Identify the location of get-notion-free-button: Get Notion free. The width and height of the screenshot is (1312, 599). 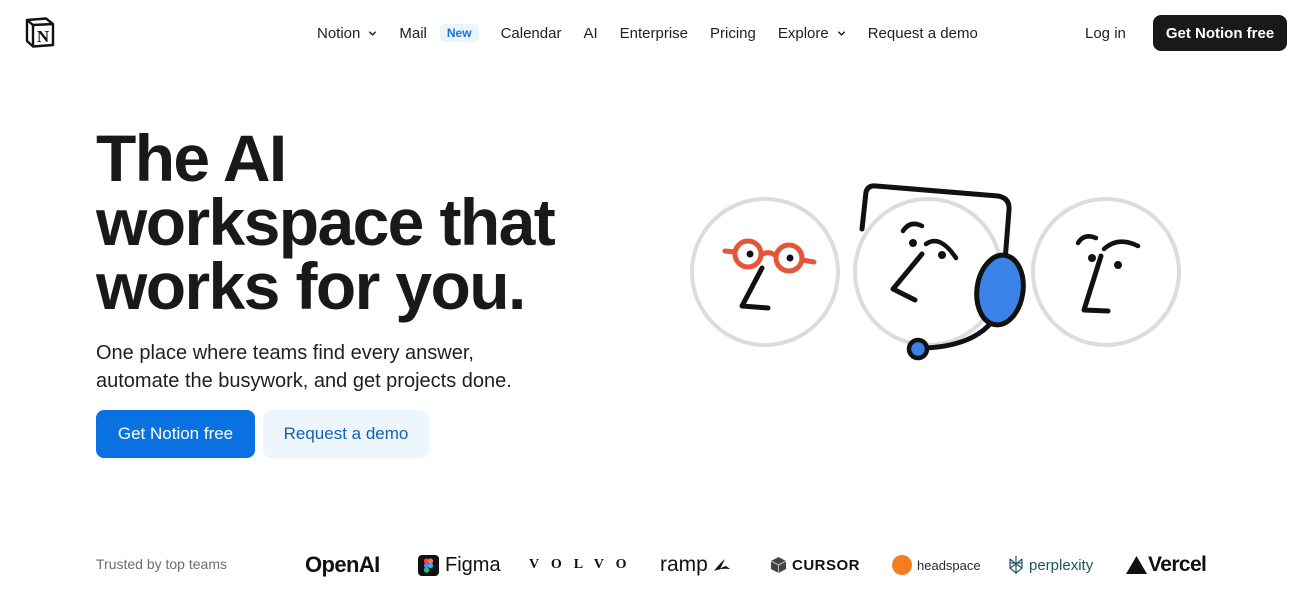
(175, 434).